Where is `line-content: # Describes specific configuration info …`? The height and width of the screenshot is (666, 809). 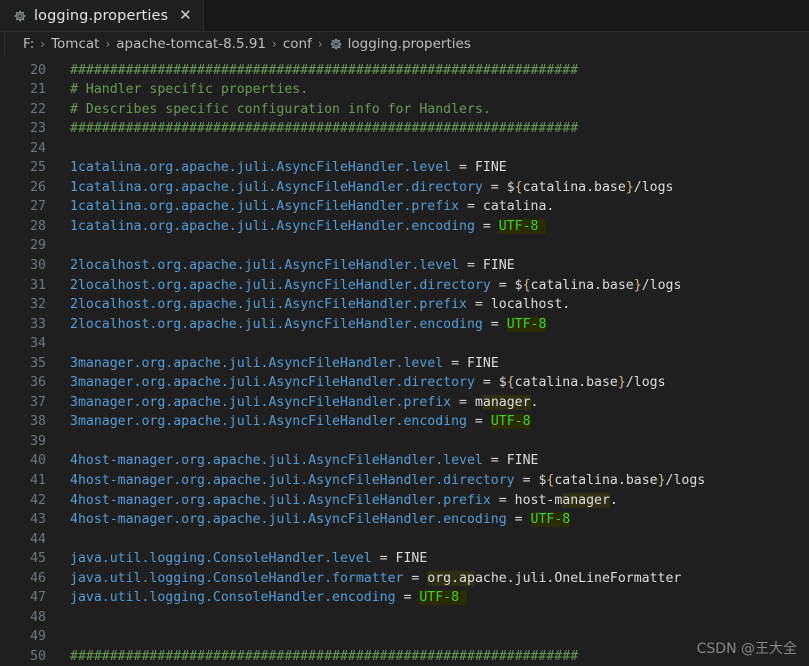 line-content: # Describes specific configuration info … is located at coordinates (274, 110).